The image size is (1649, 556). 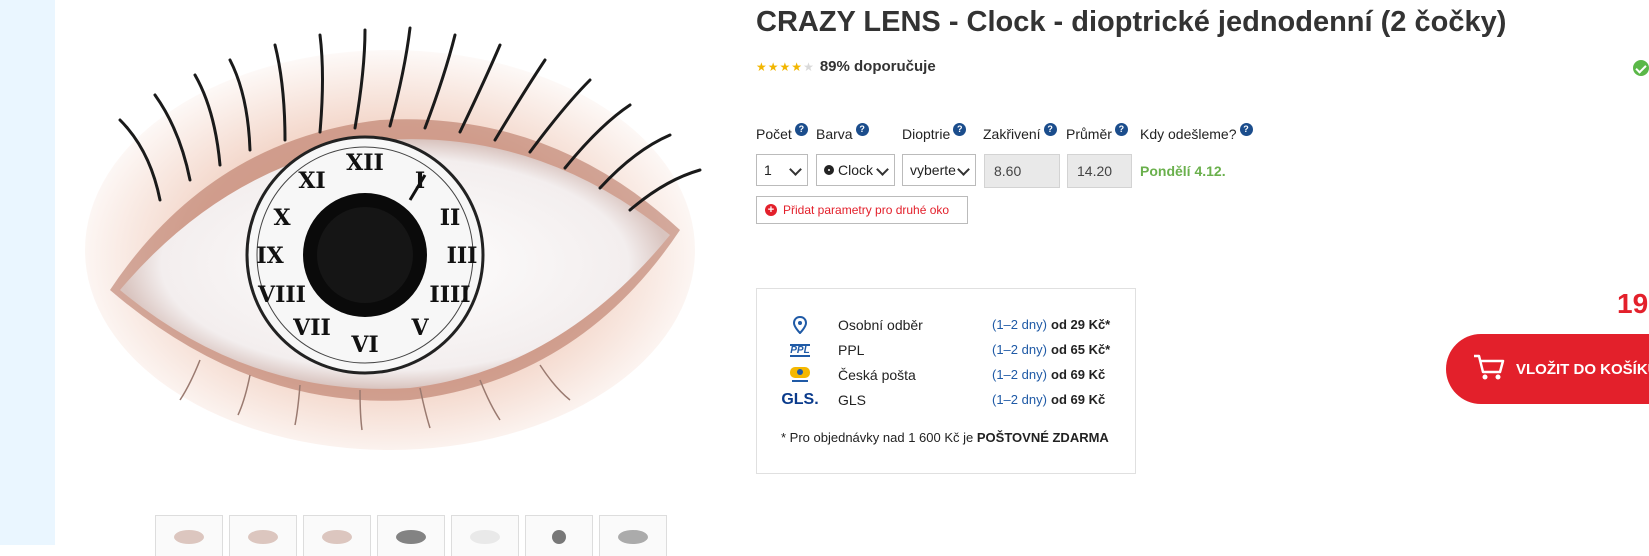 I want to click on label-text: Průměr, so click(x=1089, y=134).